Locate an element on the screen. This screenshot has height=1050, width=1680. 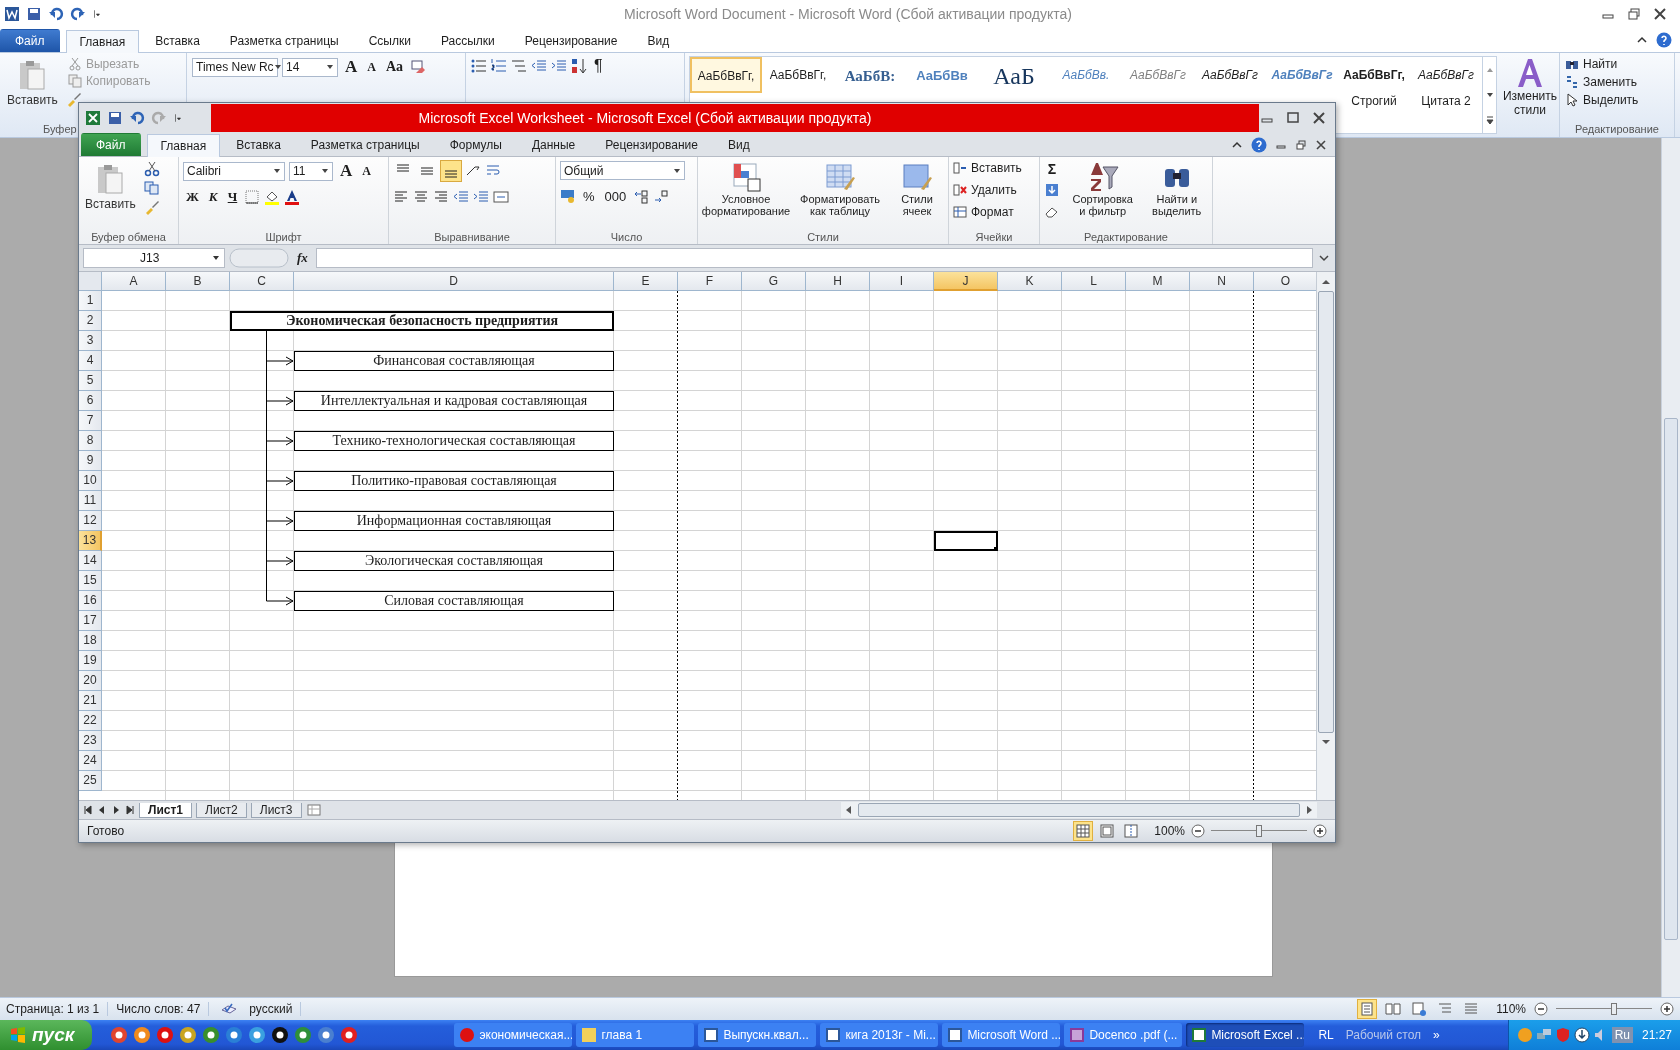
column-header: B is located at coordinates (198, 281).